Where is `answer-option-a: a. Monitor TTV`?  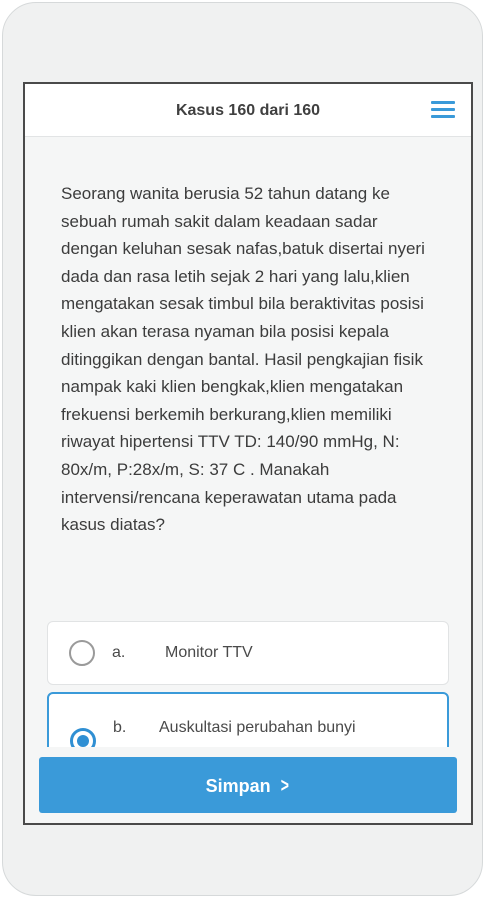 answer-option-a: a. Monitor TTV is located at coordinates (248, 653).